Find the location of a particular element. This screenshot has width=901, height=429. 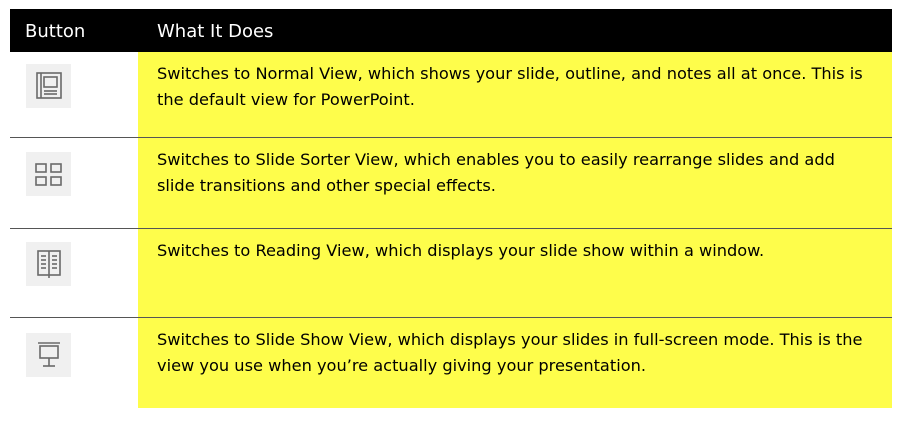

header-button: Button is located at coordinates (55, 31).